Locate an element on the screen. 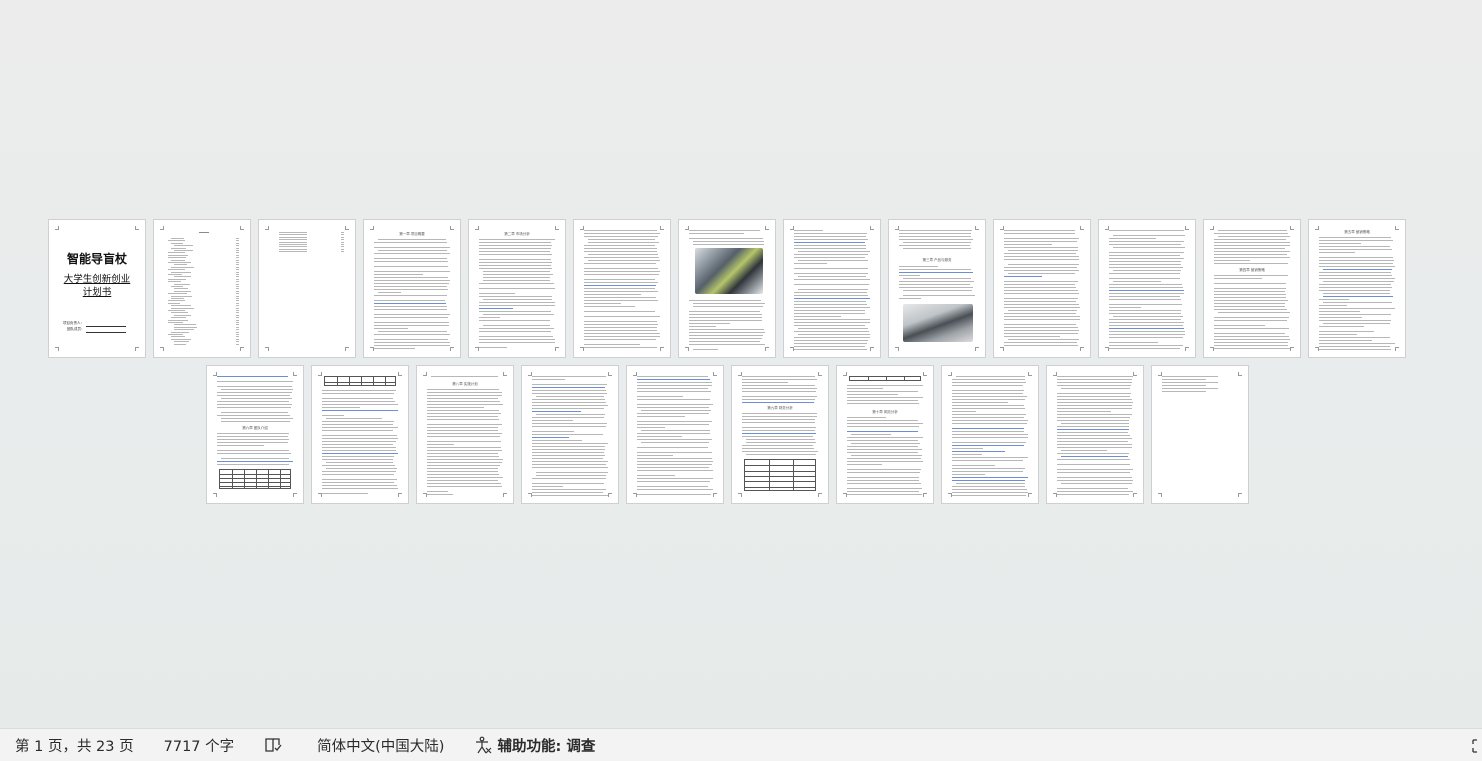  chapter-heading: 第十章 风险分析 is located at coordinates (885, 412).